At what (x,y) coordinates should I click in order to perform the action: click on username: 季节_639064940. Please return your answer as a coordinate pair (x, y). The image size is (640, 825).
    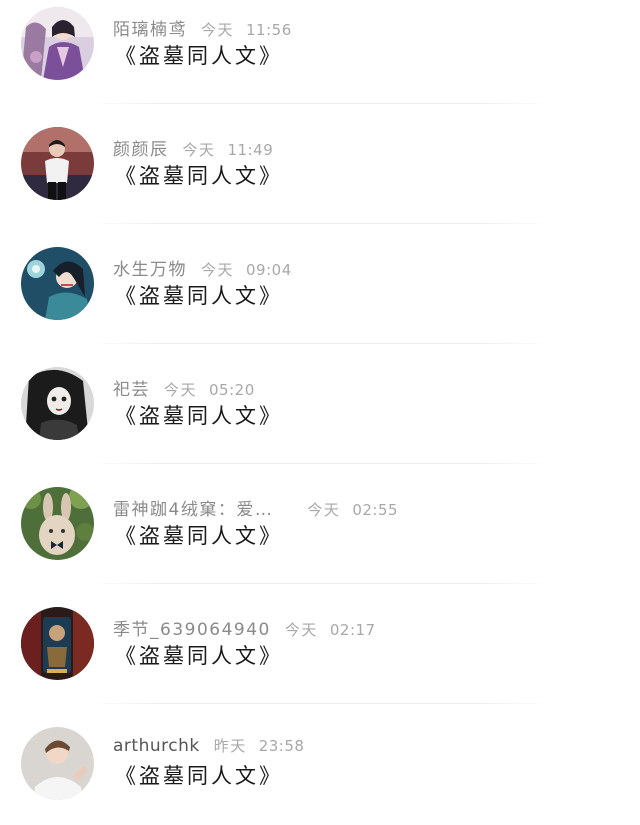
    Looking at the image, I should click on (192, 627).